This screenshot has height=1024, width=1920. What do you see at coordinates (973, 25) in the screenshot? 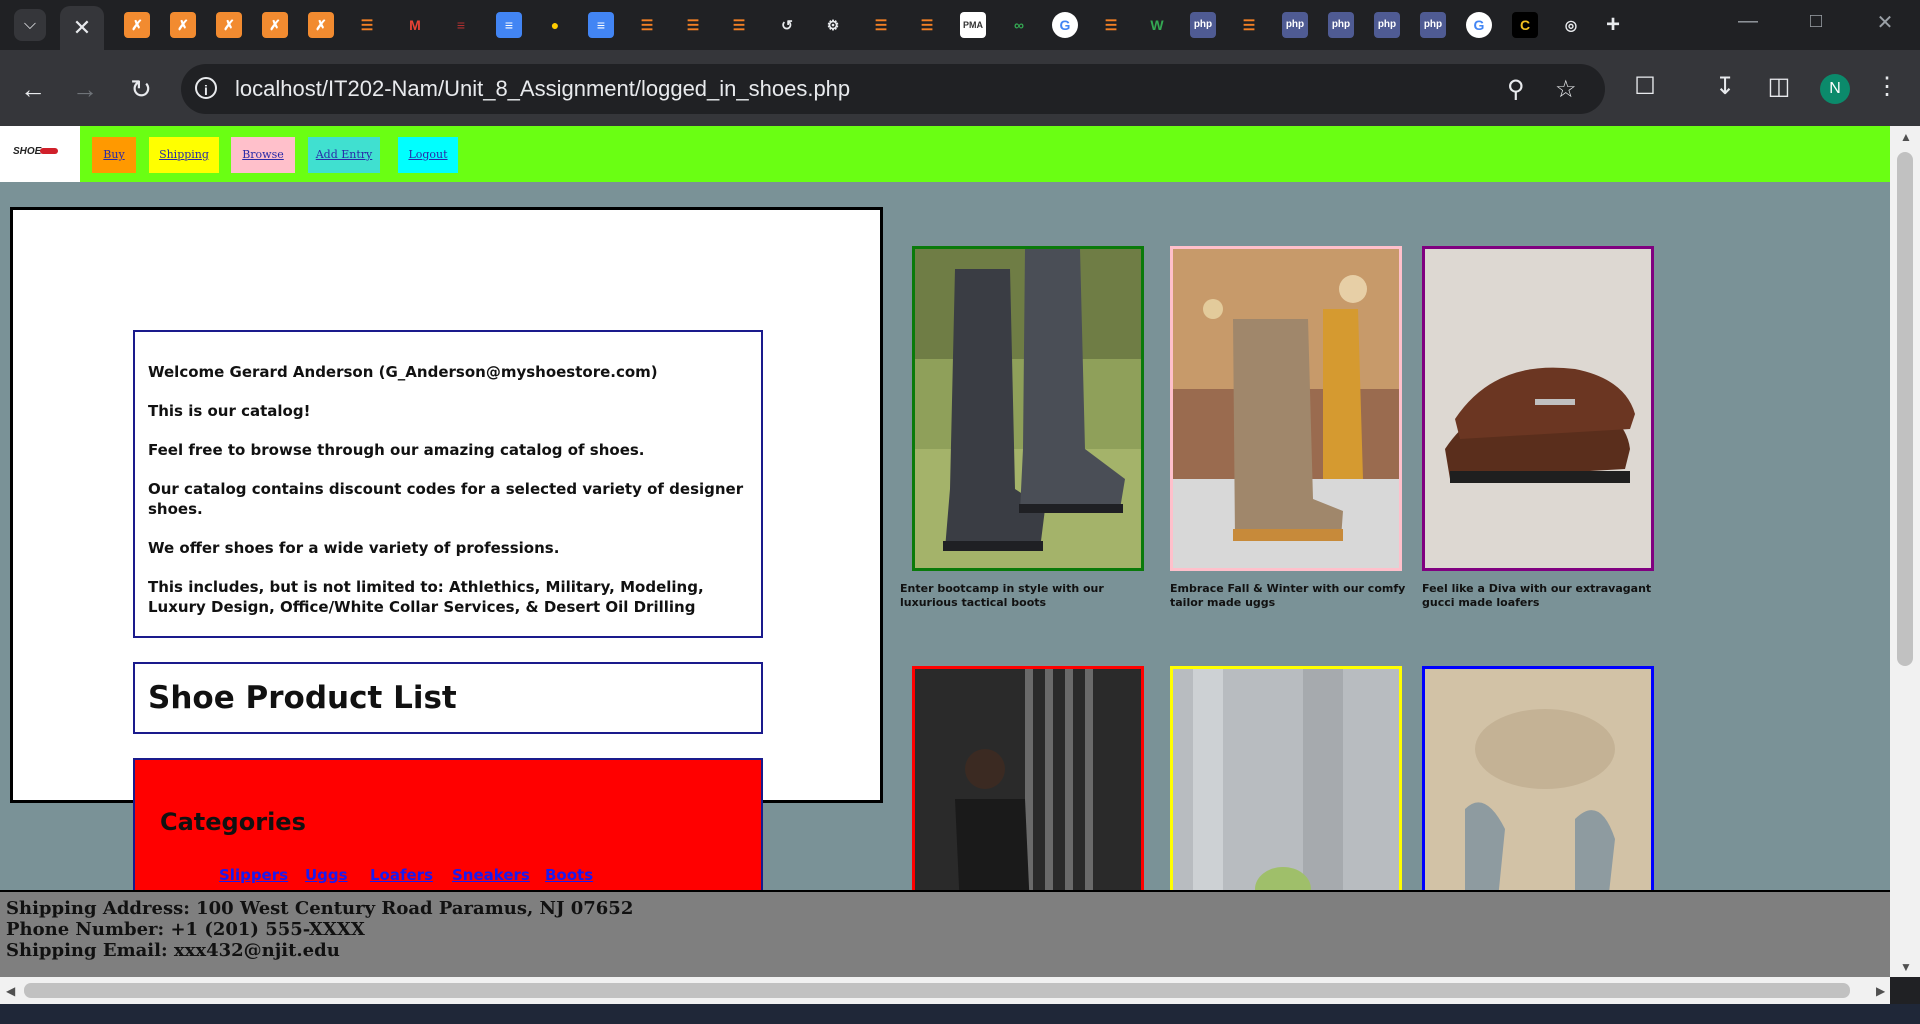
I see `pma-tab-icon: PMA` at bounding box center [973, 25].